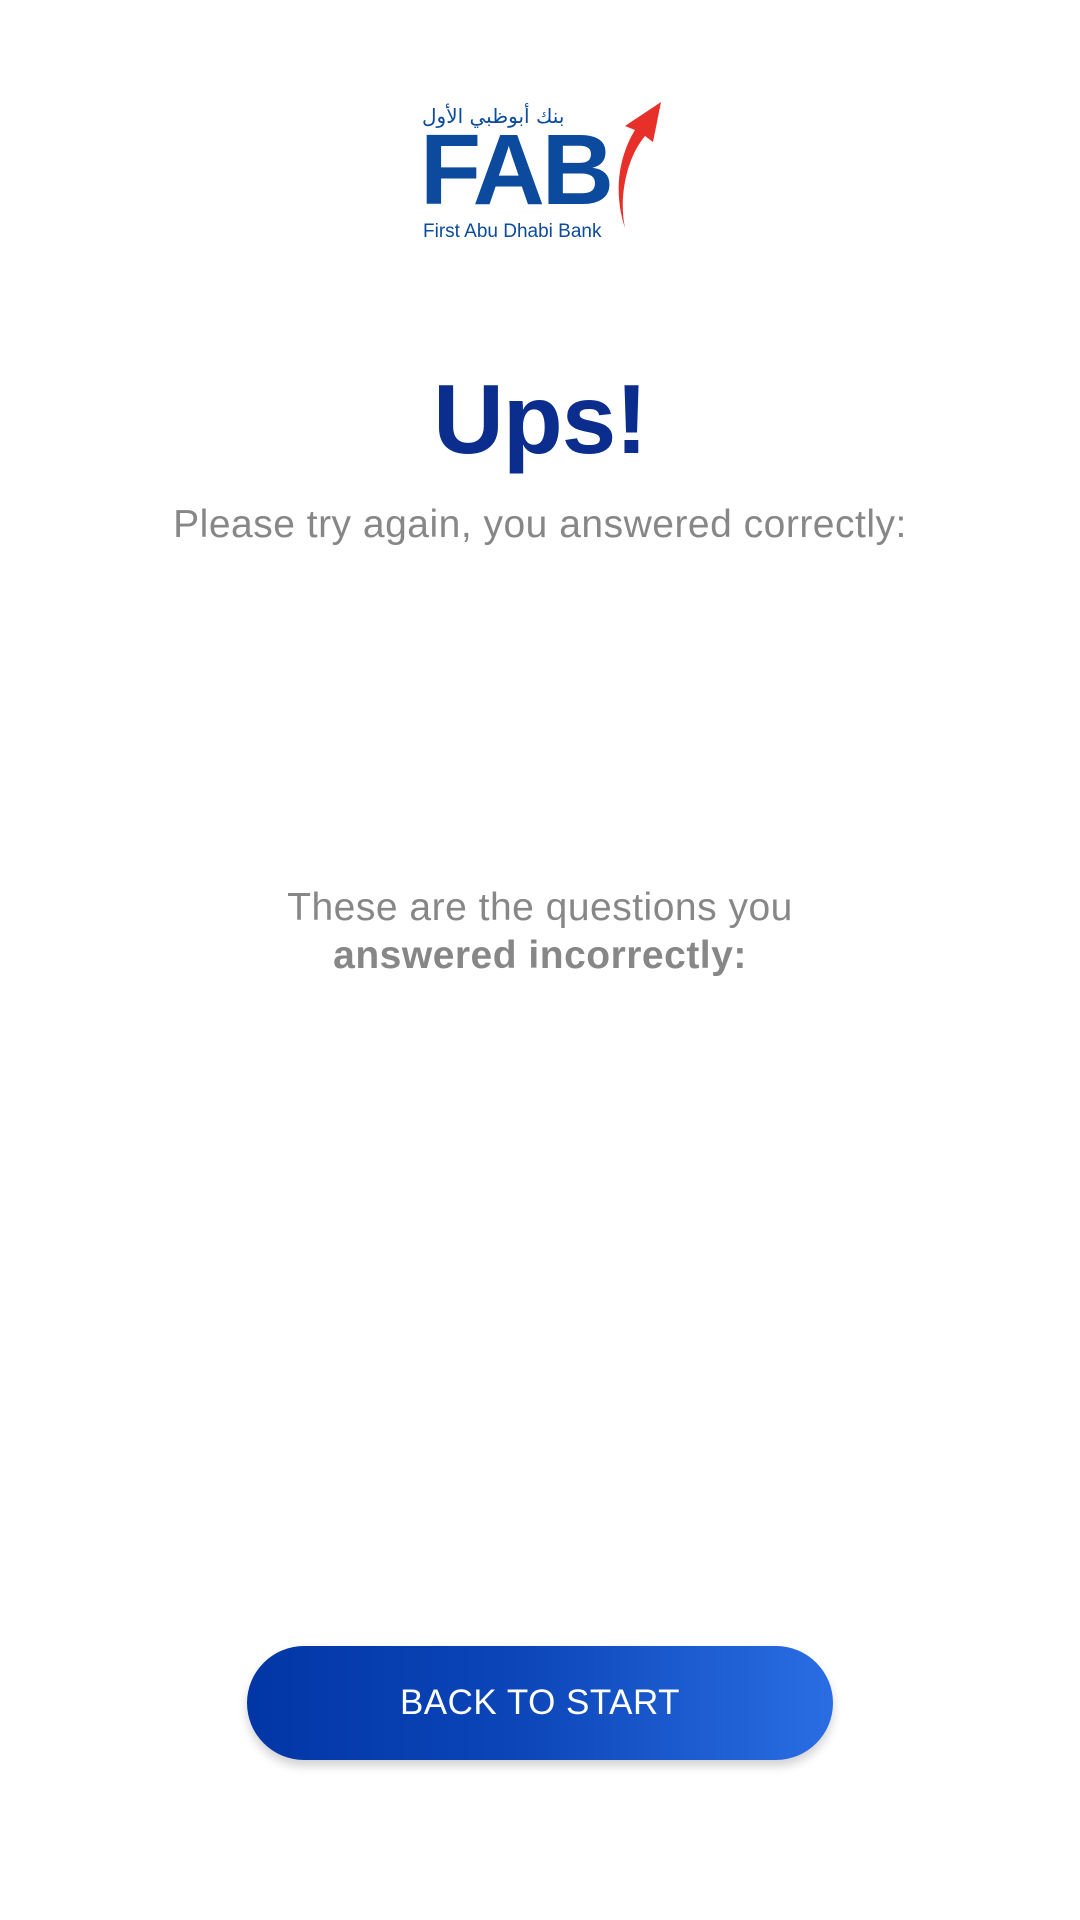  I want to click on back-to-start-button: BACK TO START, so click(540, 1703).